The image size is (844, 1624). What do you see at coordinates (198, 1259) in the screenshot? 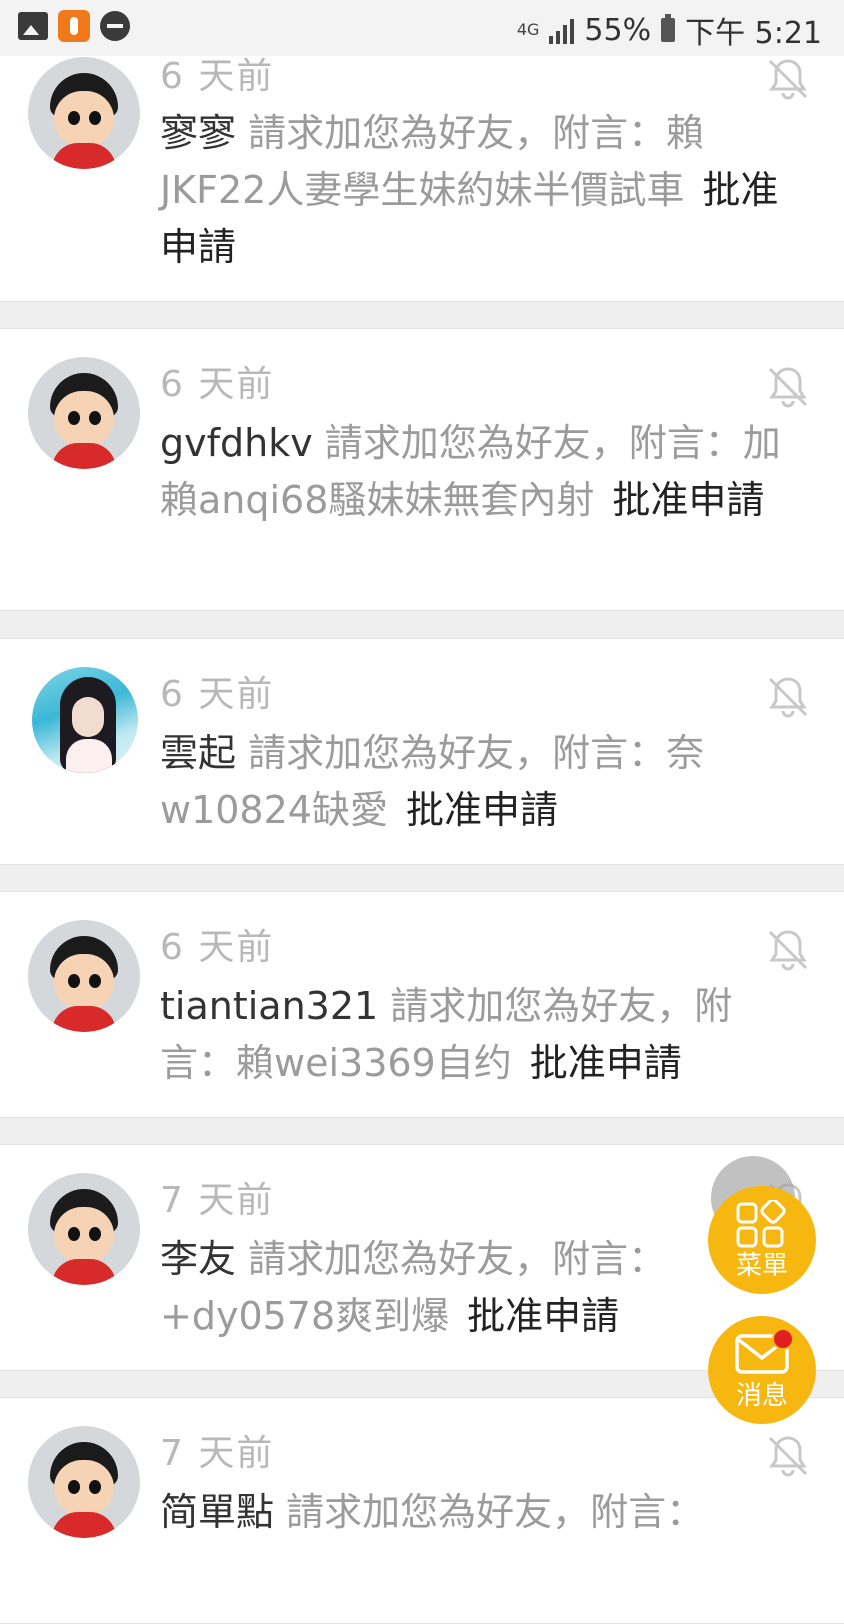
I see `sender-name: 李友` at bounding box center [198, 1259].